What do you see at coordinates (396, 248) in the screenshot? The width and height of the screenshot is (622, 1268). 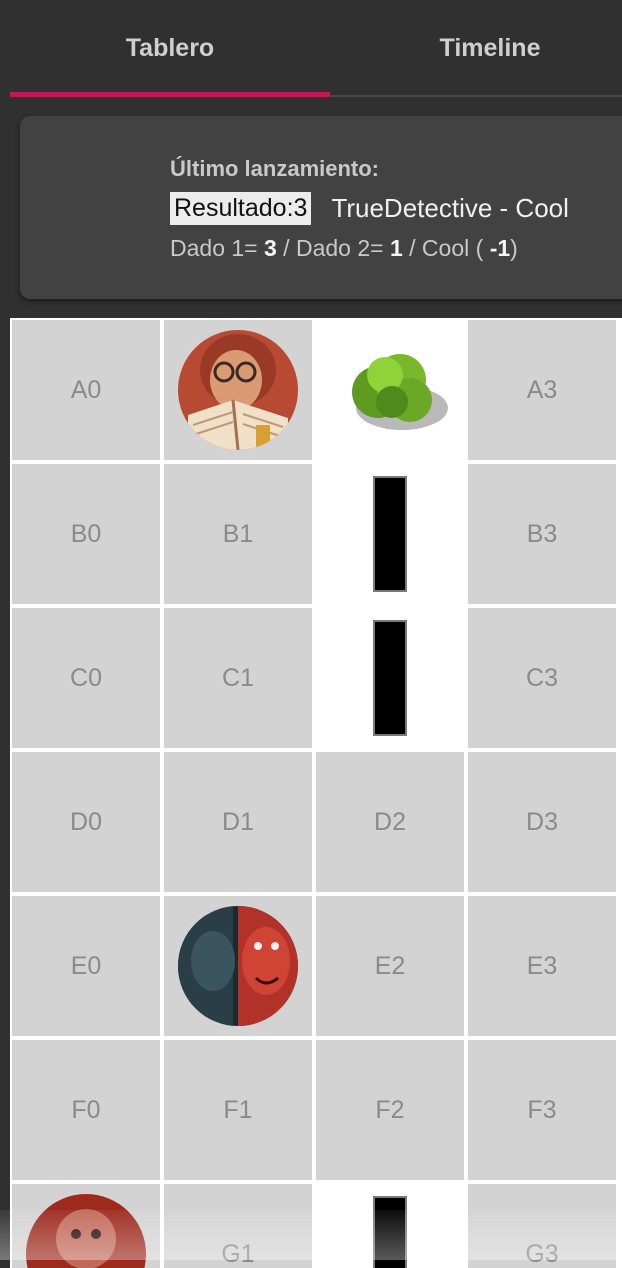 I see `dice2-value: 1` at bounding box center [396, 248].